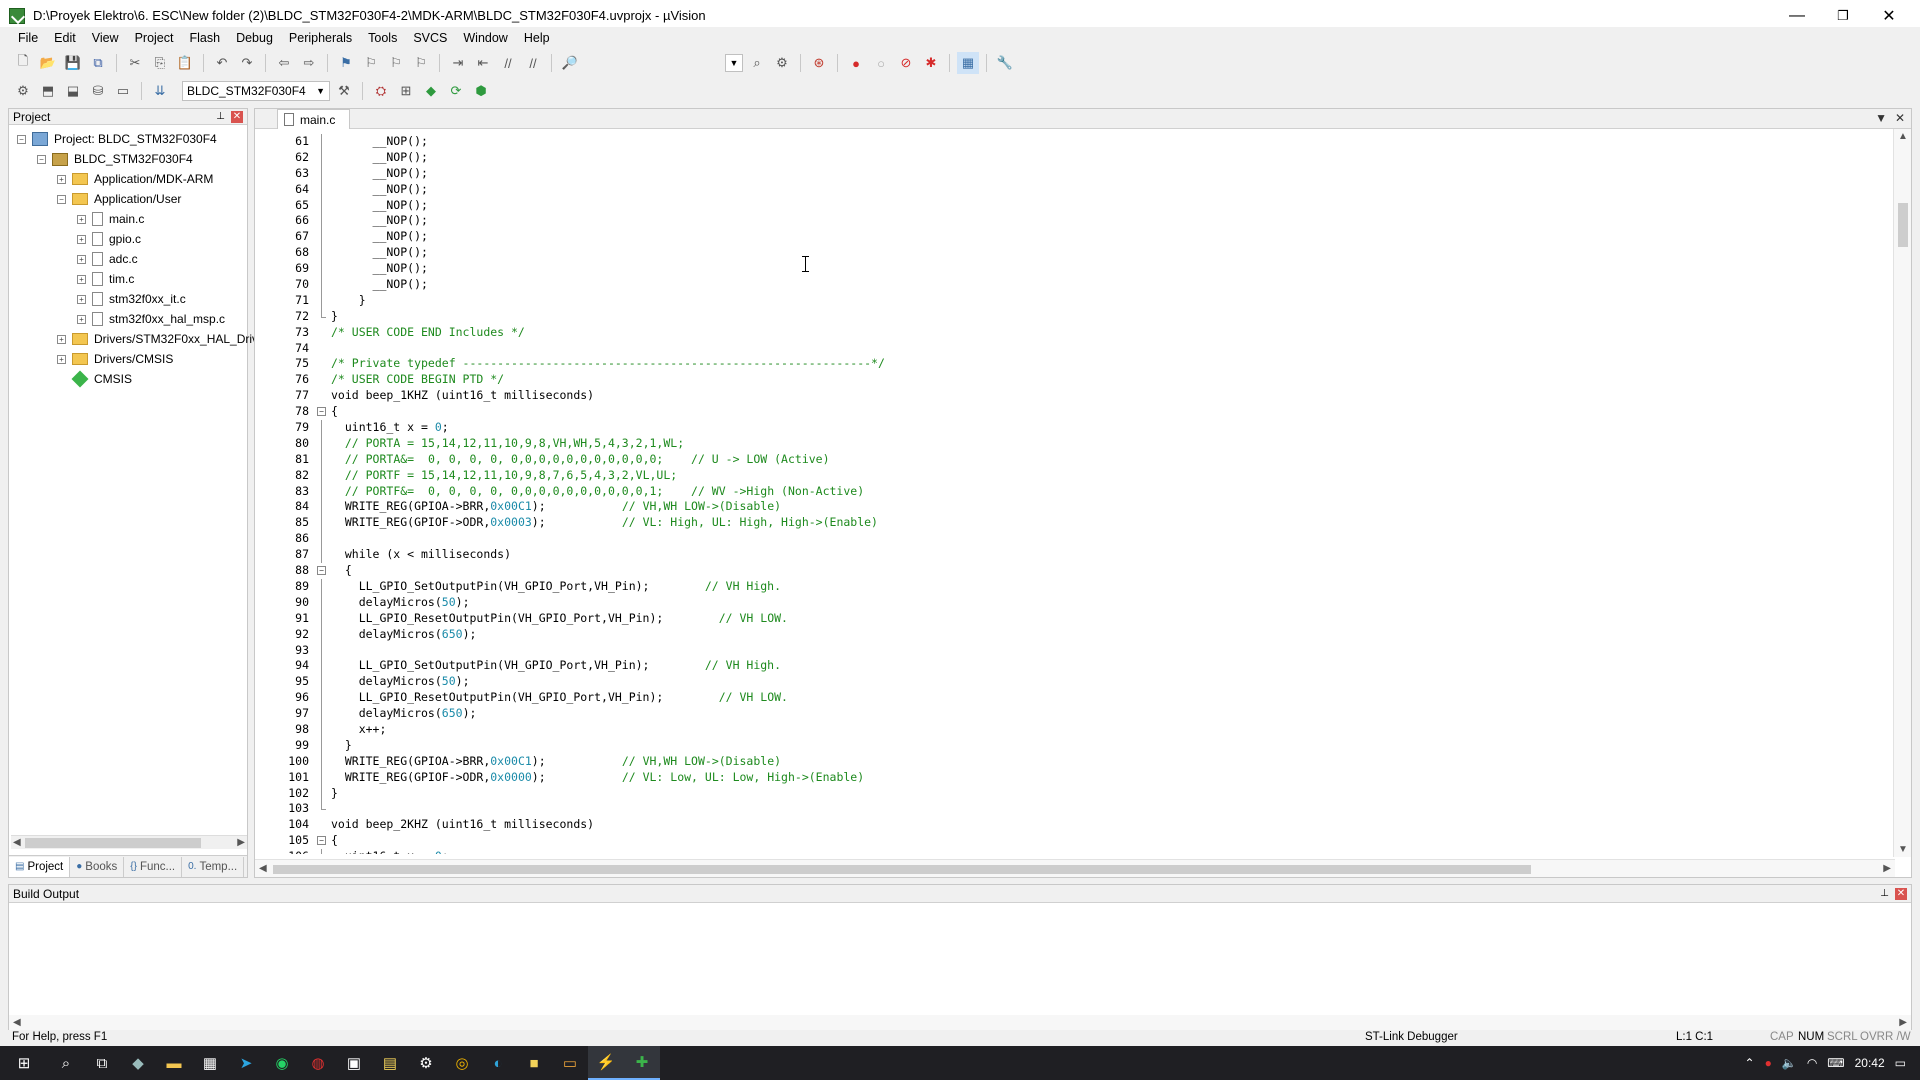 This screenshot has height=1080, width=1920. What do you see at coordinates (263, 868) in the screenshot?
I see `scroll-left-icon: ◀` at bounding box center [263, 868].